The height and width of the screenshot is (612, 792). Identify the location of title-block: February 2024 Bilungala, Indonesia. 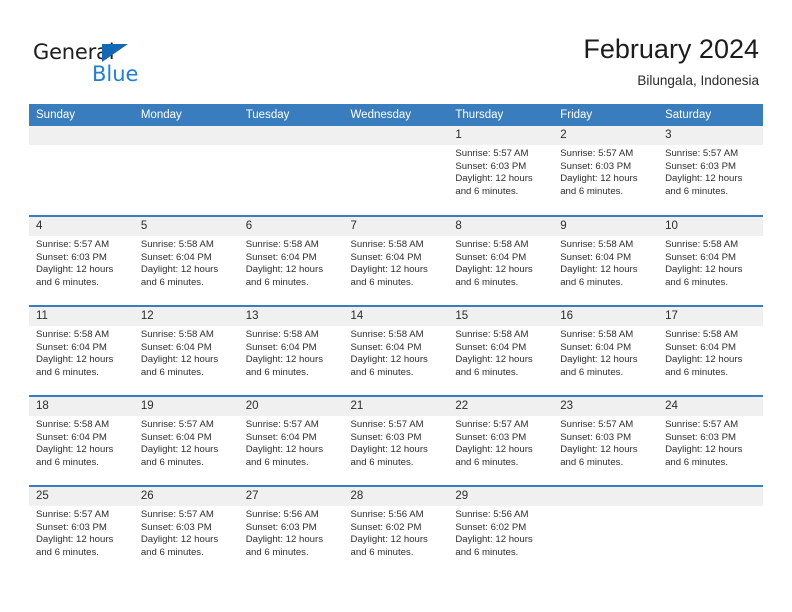
(671, 62).